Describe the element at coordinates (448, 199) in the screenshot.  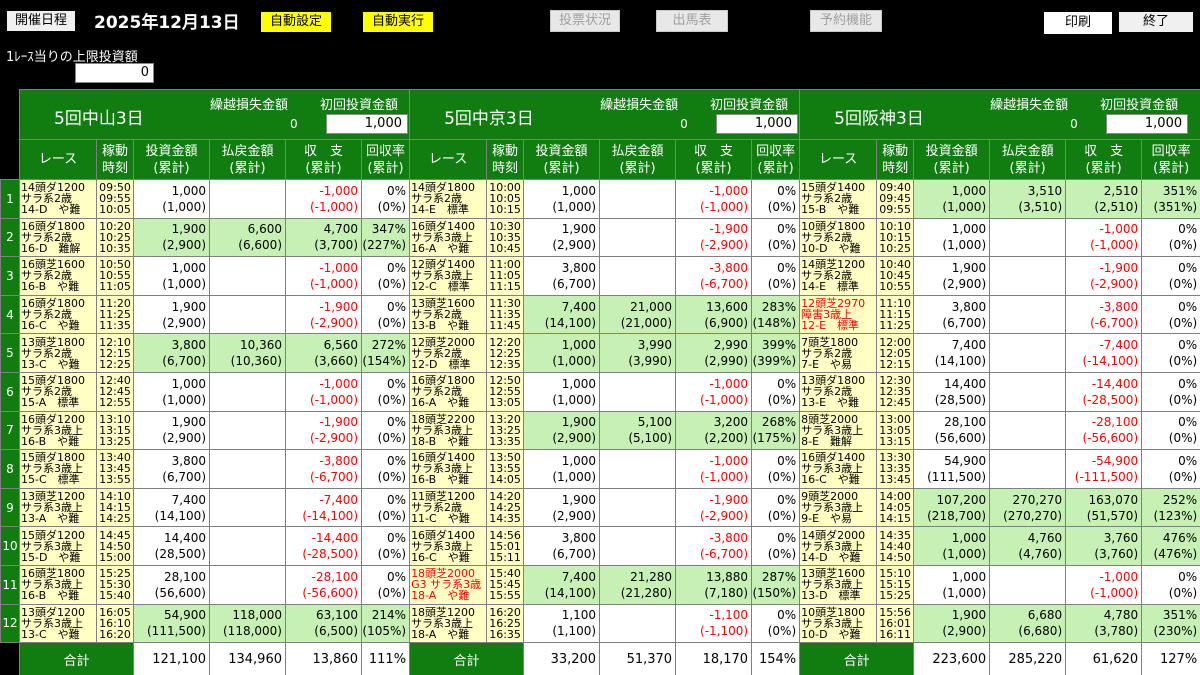
I see `race-info: 14頭ダ1800 サラ系2歳 14-E 標準` at that location.